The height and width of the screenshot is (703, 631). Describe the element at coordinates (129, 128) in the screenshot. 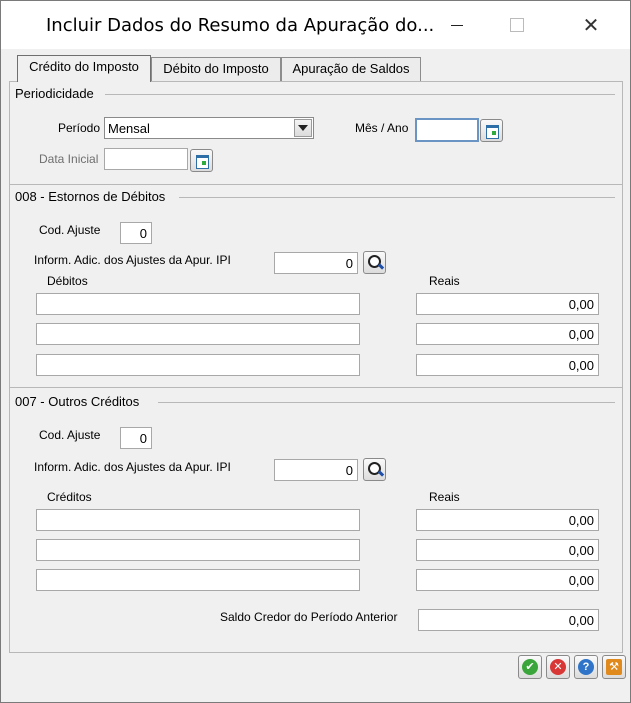

I see `periodo-select-value: Mensal` at that location.